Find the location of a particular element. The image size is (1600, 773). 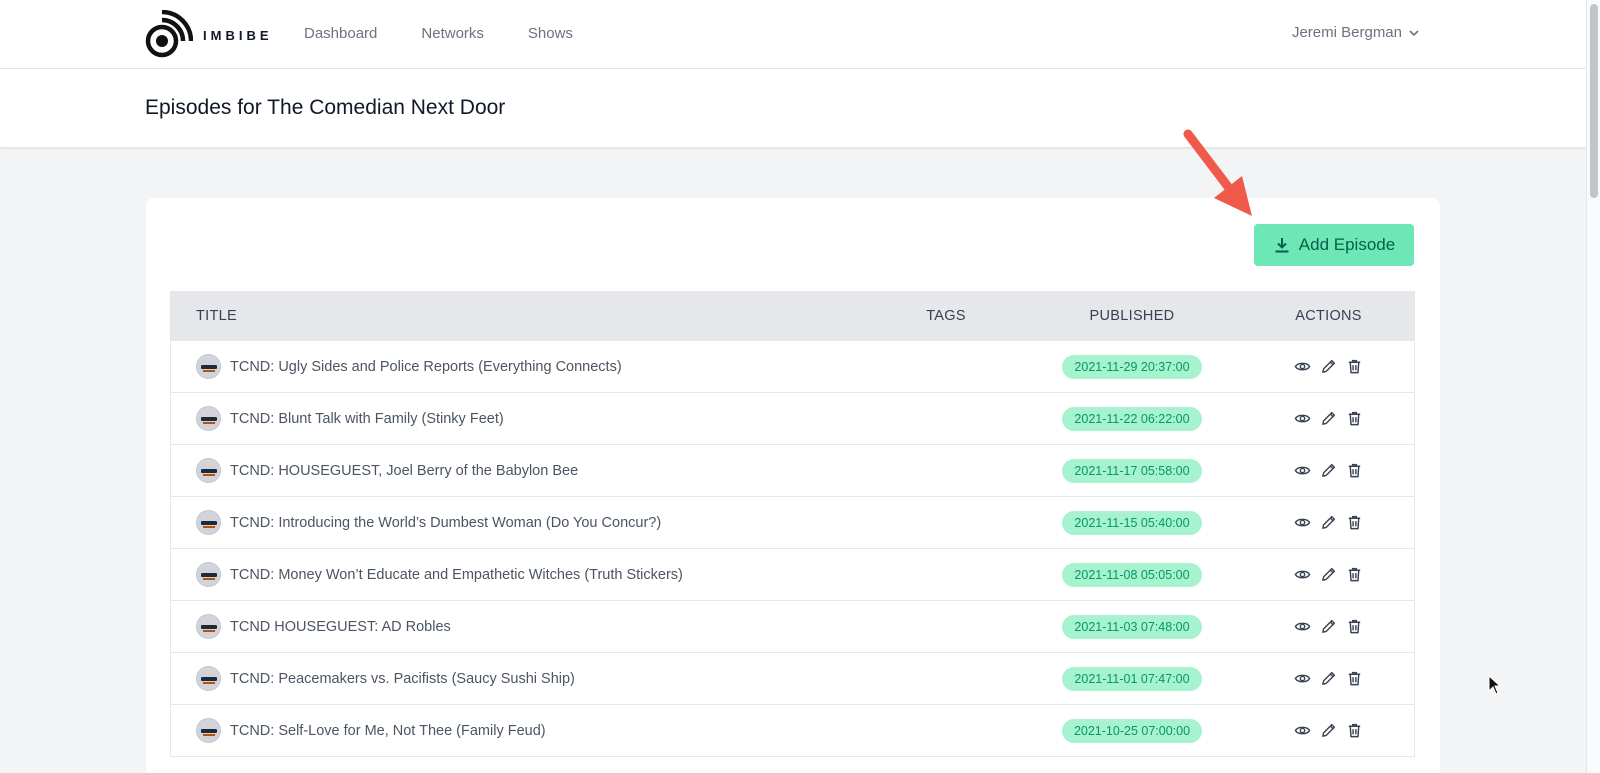

chevron-down-icon is located at coordinates (1414, 32).